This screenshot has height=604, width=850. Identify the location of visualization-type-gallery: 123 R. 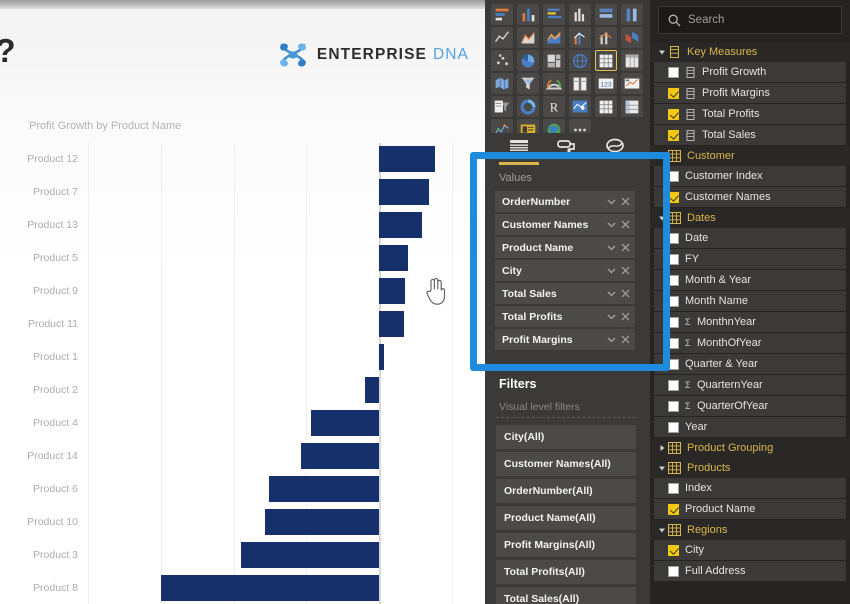
(567, 70).